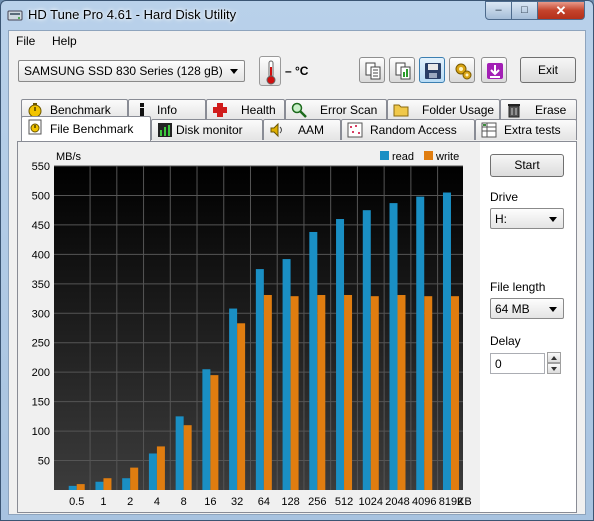 The height and width of the screenshot is (521, 594). I want to click on legend-write-label: write, so click(447, 157).